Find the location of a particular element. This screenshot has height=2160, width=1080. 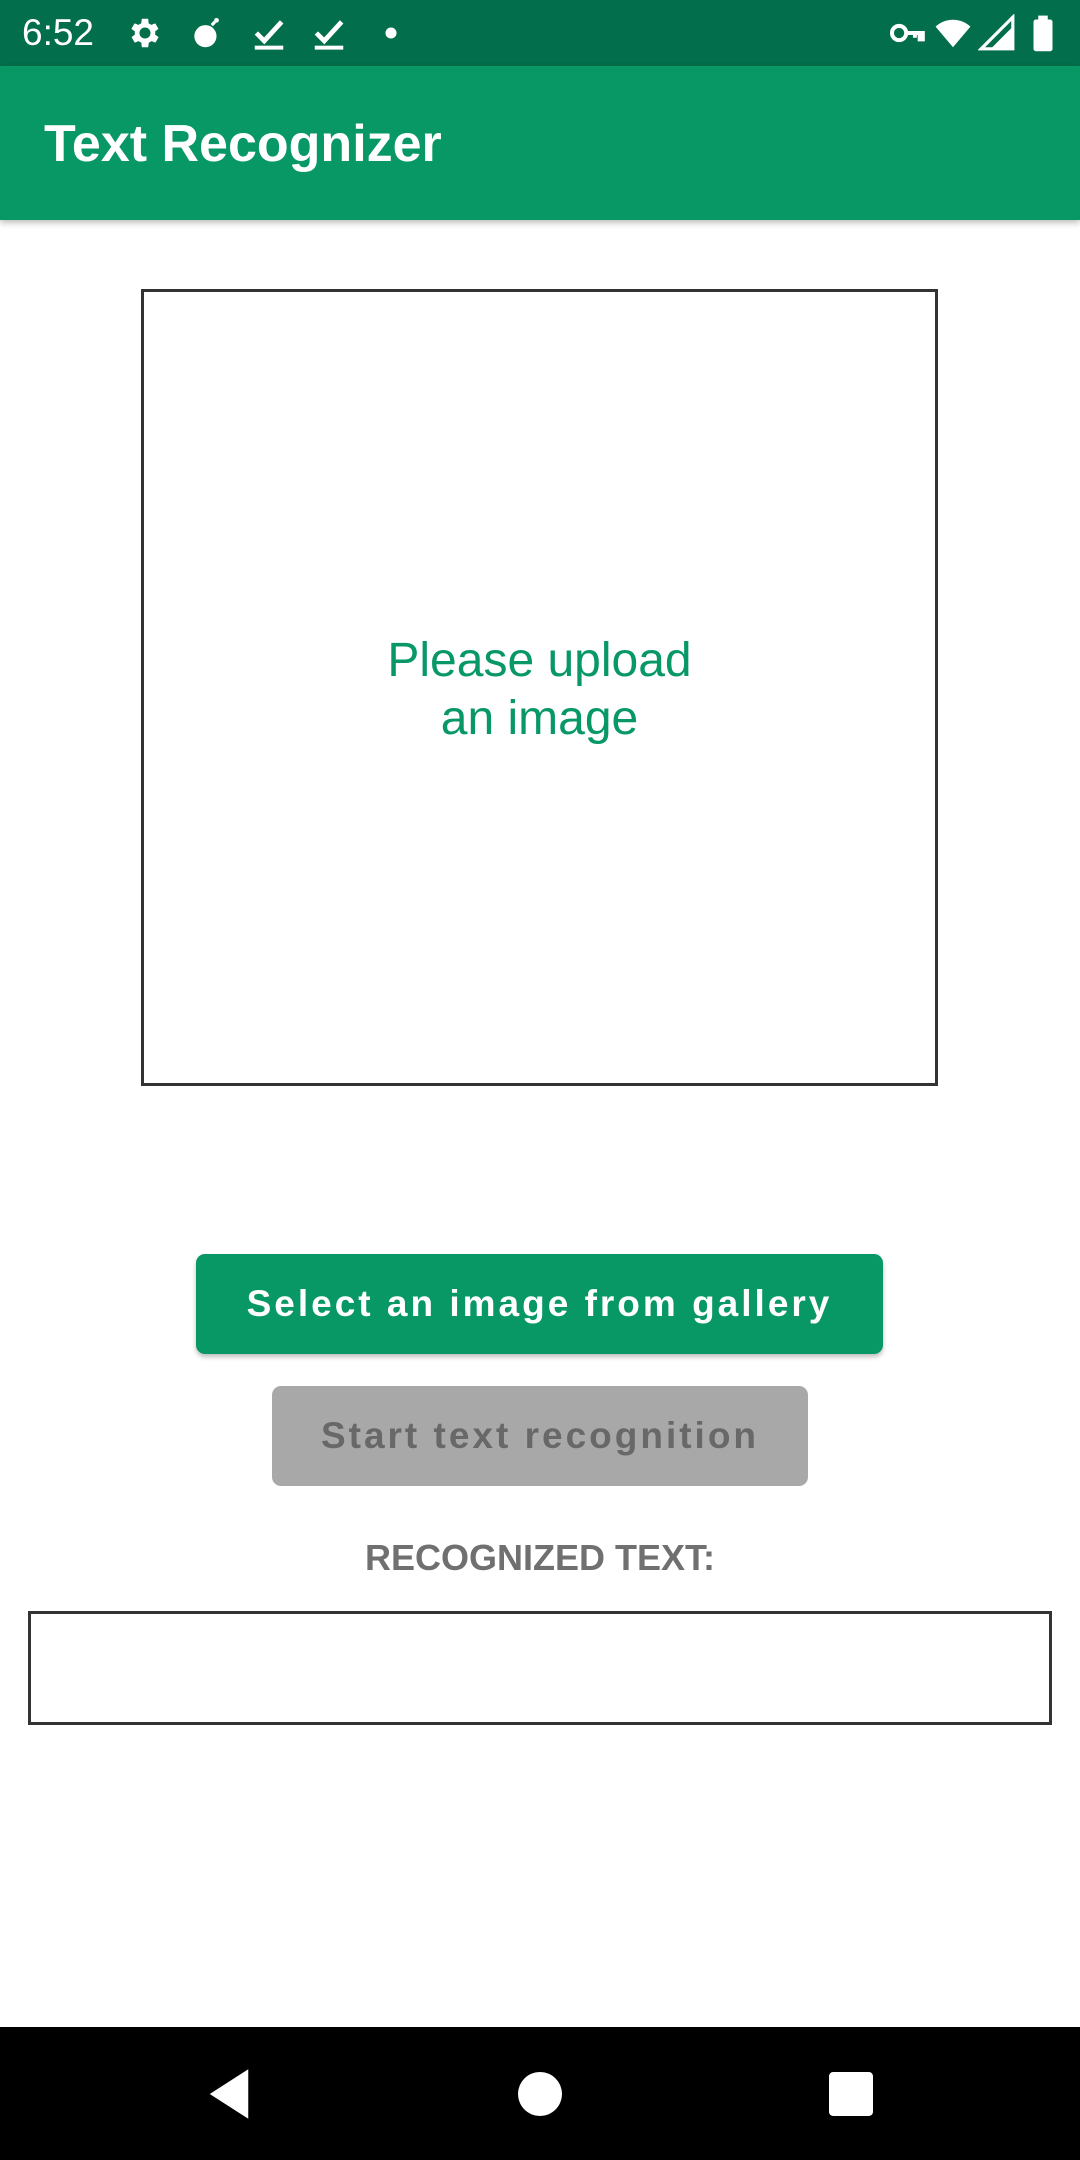

back-icon is located at coordinates (229, 2094).